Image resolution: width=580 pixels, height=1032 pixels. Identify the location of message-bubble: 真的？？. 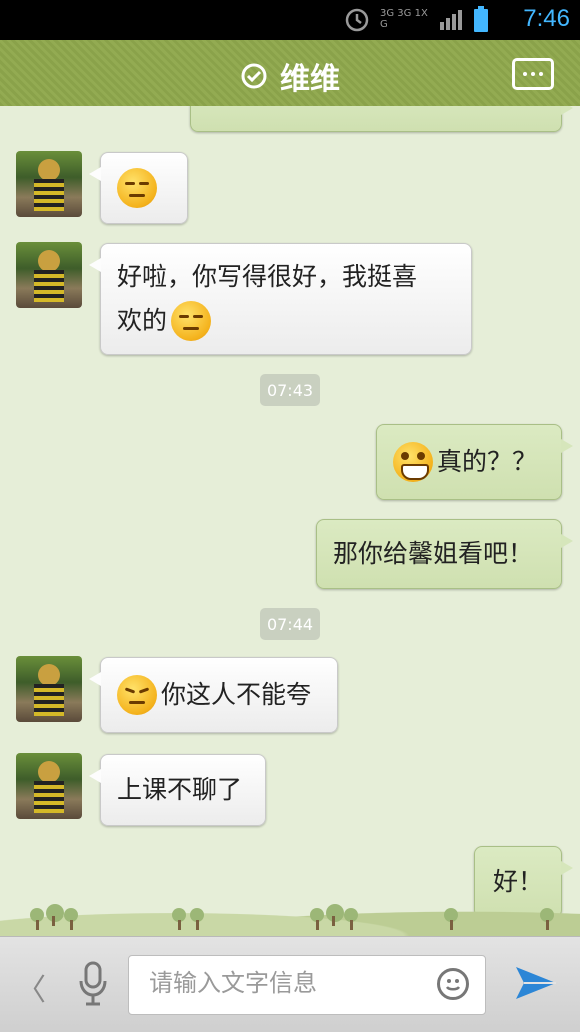
(474, 462).